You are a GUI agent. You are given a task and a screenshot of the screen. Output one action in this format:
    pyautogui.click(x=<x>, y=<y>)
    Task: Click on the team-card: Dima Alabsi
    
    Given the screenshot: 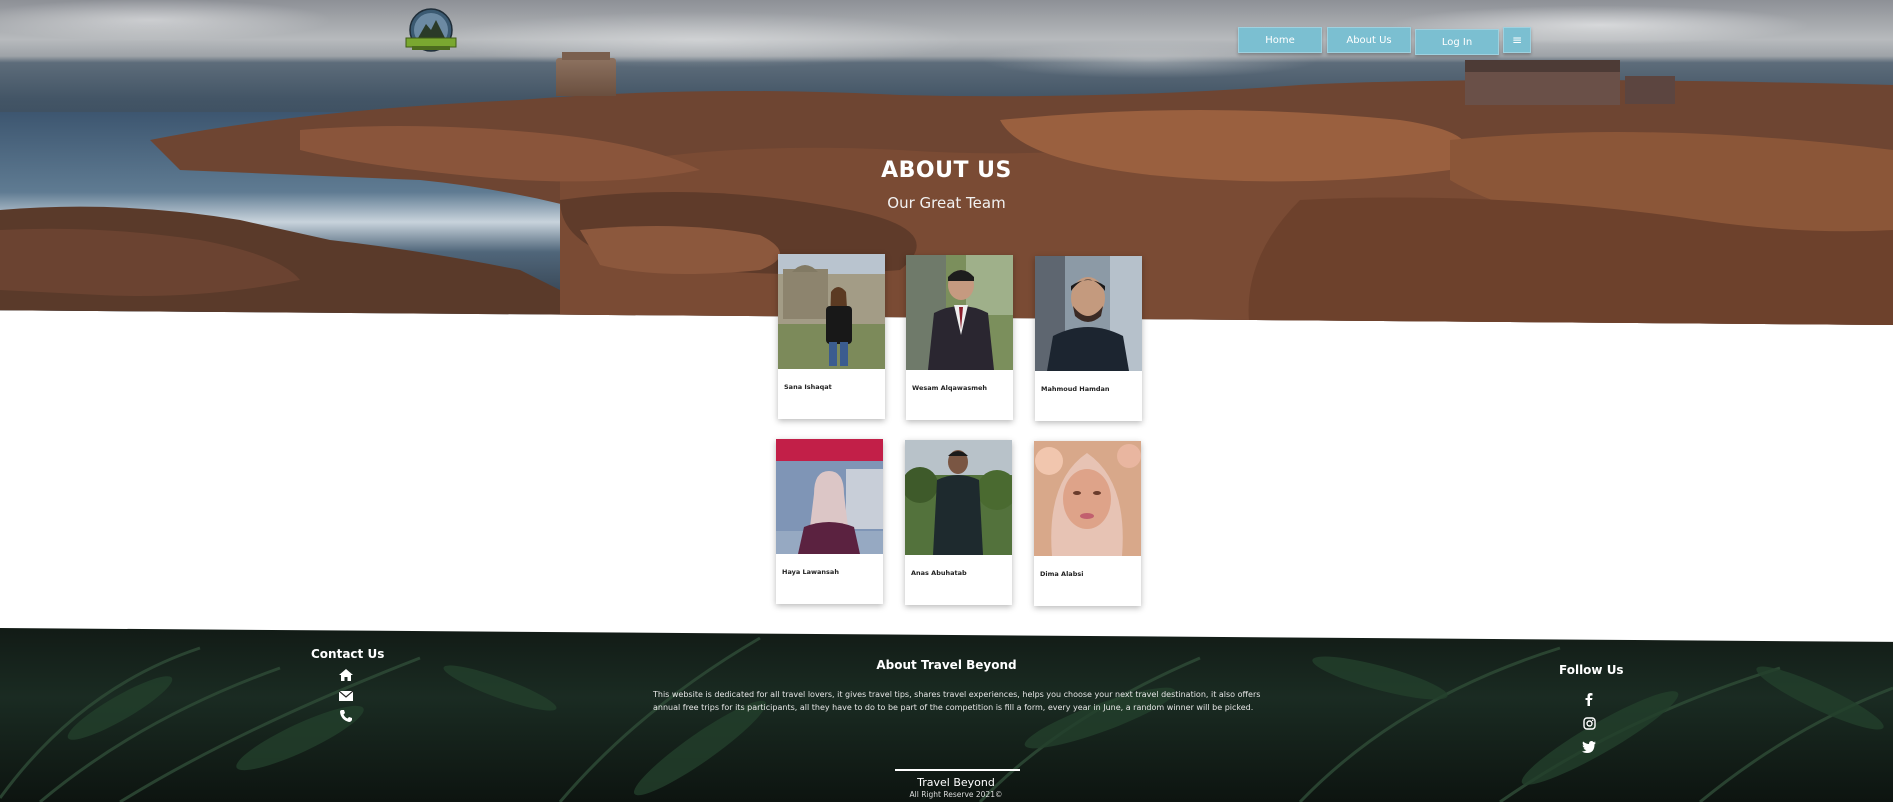 What is the action you would take?
    pyautogui.click(x=1087, y=523)
    